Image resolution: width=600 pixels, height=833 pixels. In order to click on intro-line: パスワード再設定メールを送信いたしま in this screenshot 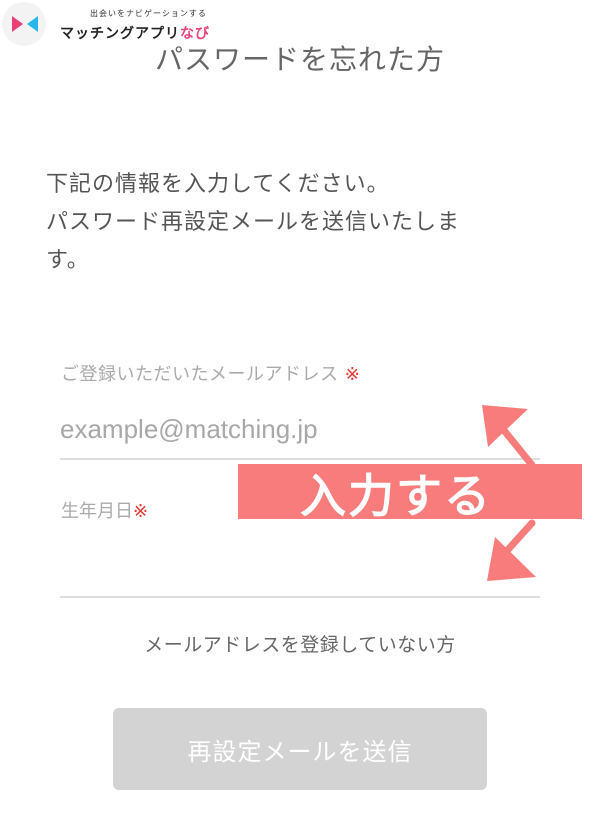, I will do `click(253, 222)`.